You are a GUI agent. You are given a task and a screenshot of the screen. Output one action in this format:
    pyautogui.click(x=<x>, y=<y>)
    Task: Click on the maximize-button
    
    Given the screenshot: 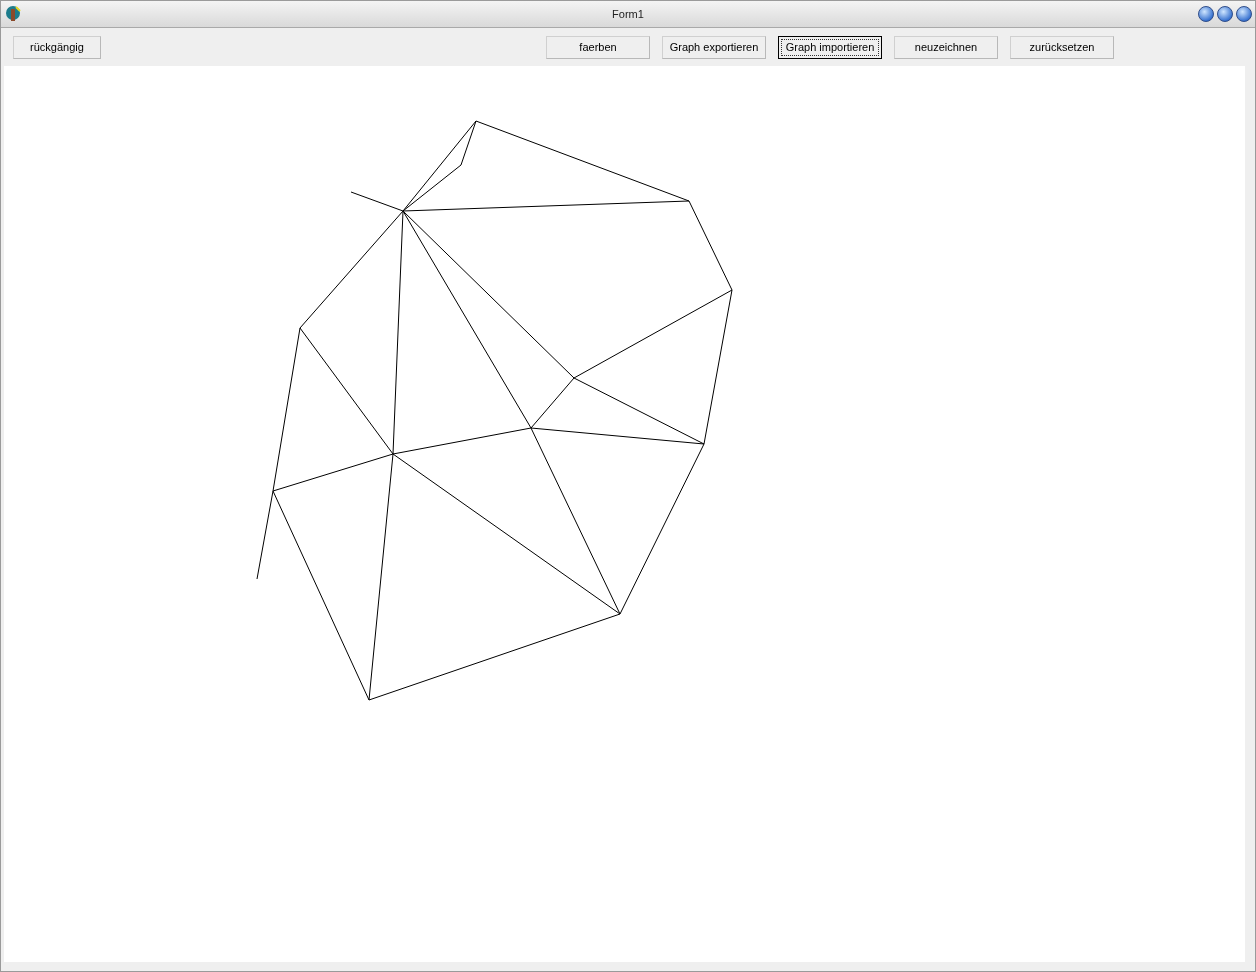 What is the action you would take?
    pyautogui.click(x=1225, y=14)
    